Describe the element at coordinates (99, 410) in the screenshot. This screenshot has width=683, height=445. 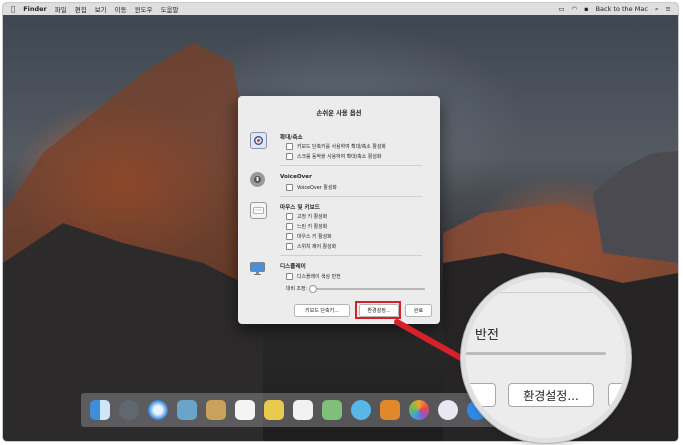
I see `finder-dock-icon` at that location.